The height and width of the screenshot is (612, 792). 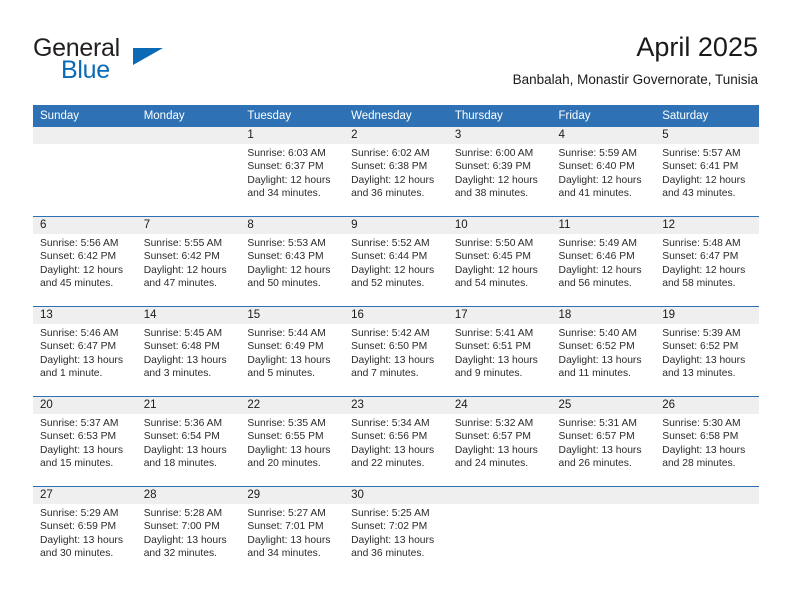 I want to click on sunset-text: Sunset: 6:51 PM, so click(x=492, y=347).